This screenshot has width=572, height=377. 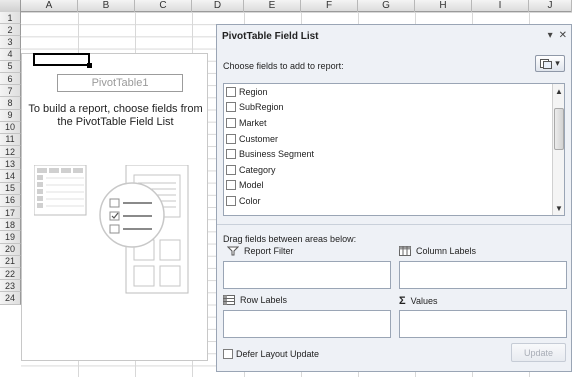 I want to click on row-header: 3, so click(x=10, y=42).